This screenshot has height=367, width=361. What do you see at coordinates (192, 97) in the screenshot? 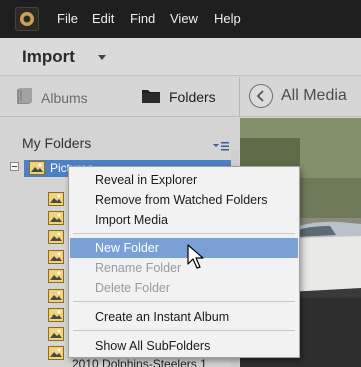
I see `tab-folders-label: Folders` at bounding box center [192, 97].